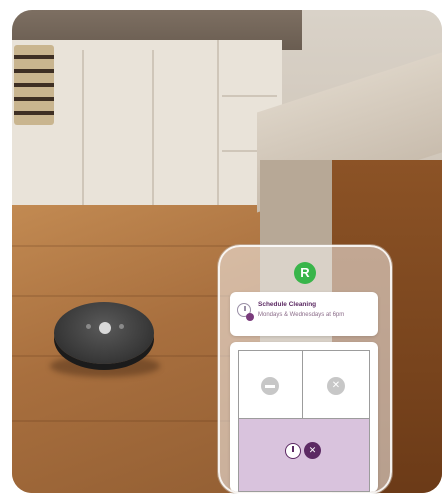 This screenshot has width=442, height=494. Describe the element at coordinates (105, 328) in the screenshot. I see `robot-button-icon` at that location.